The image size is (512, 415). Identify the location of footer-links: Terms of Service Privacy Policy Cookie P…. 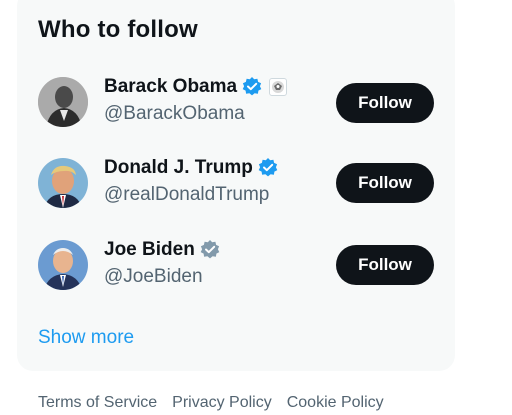
(211, 403).